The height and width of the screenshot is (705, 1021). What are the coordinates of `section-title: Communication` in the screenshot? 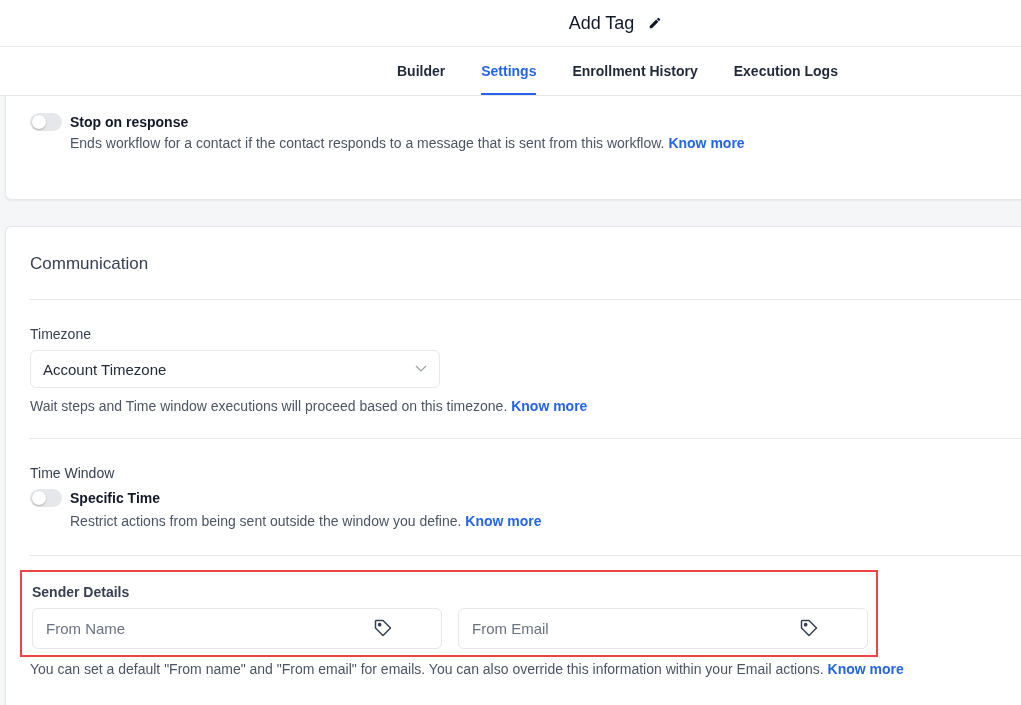 It's located at (90, 264).